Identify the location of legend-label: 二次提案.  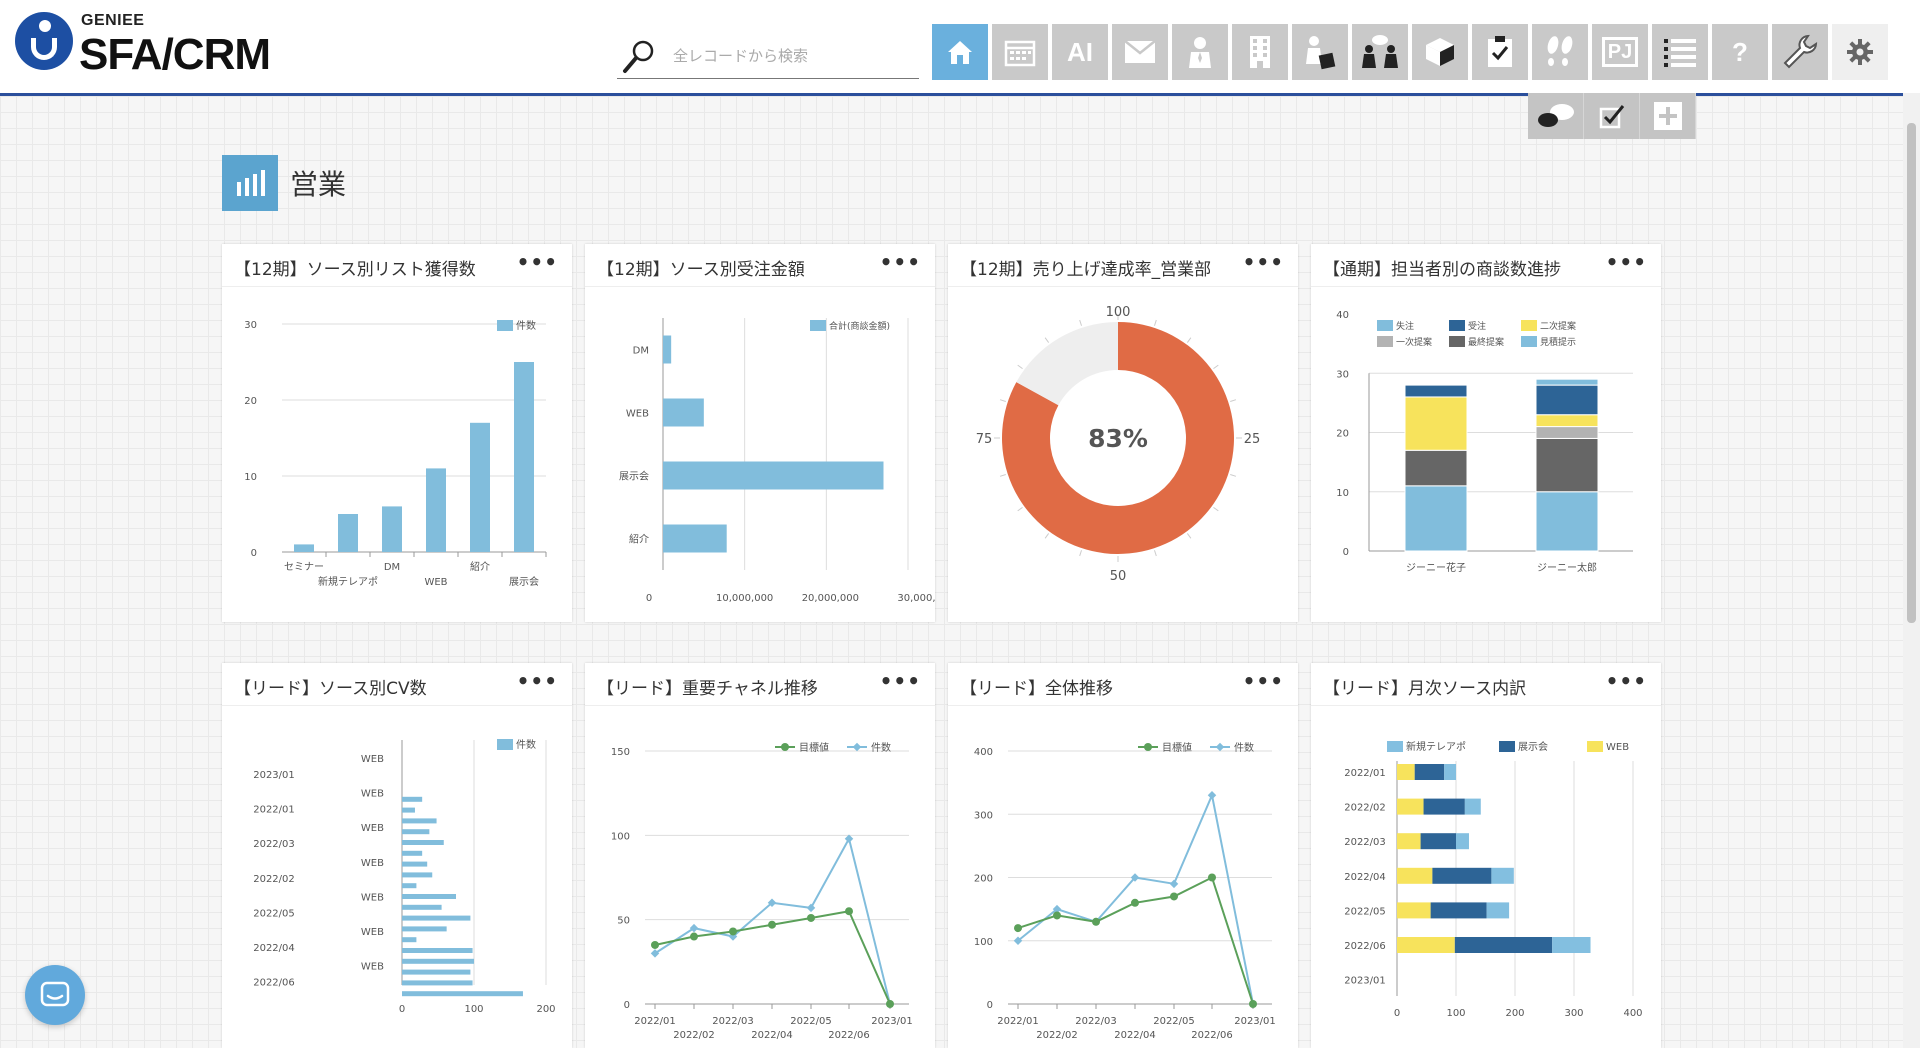
(1558, 326).